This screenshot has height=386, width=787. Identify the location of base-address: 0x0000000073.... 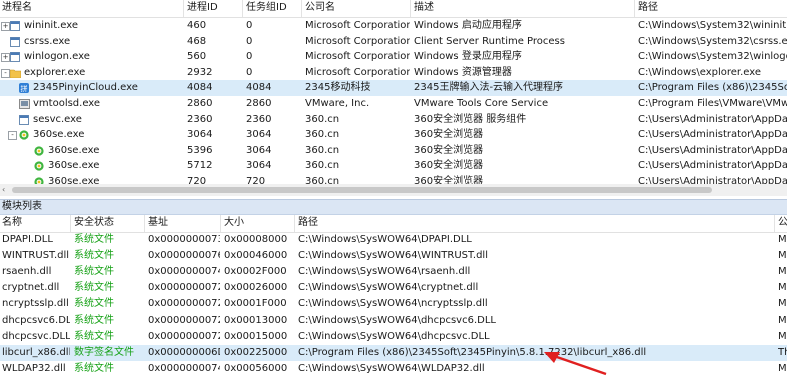
(184, 239).